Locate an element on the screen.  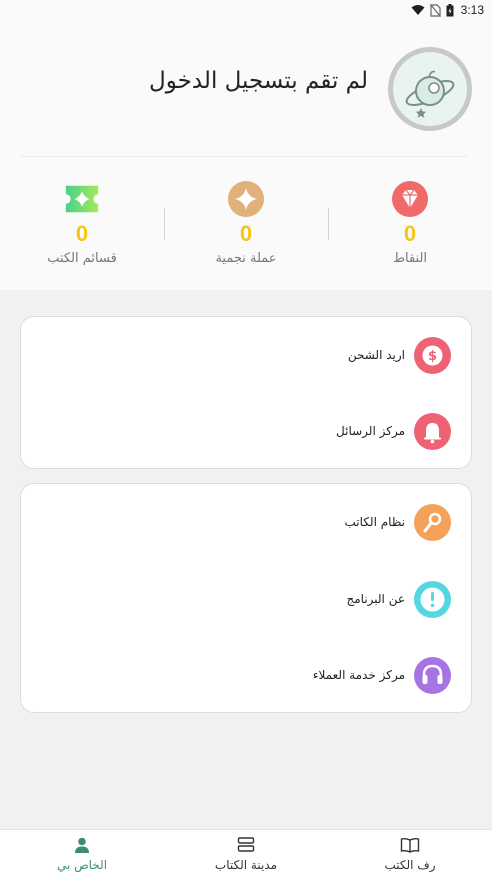
menu-item-about-app: عن البرنامج is located at coordinates (247, 599).